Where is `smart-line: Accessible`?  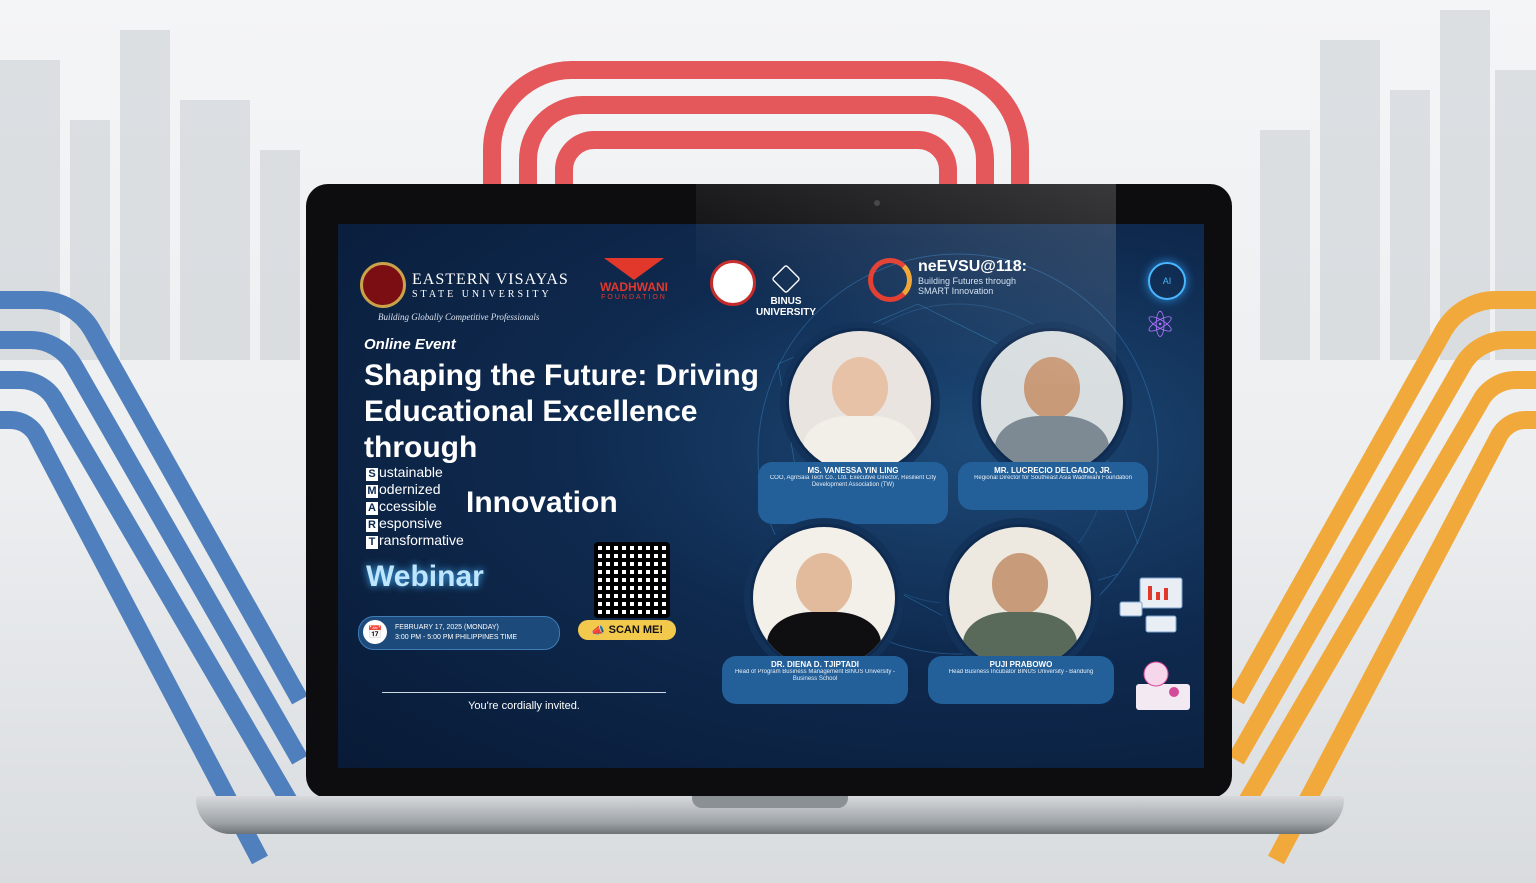 smart-line: Accessible is located at coordinates (415, 506).